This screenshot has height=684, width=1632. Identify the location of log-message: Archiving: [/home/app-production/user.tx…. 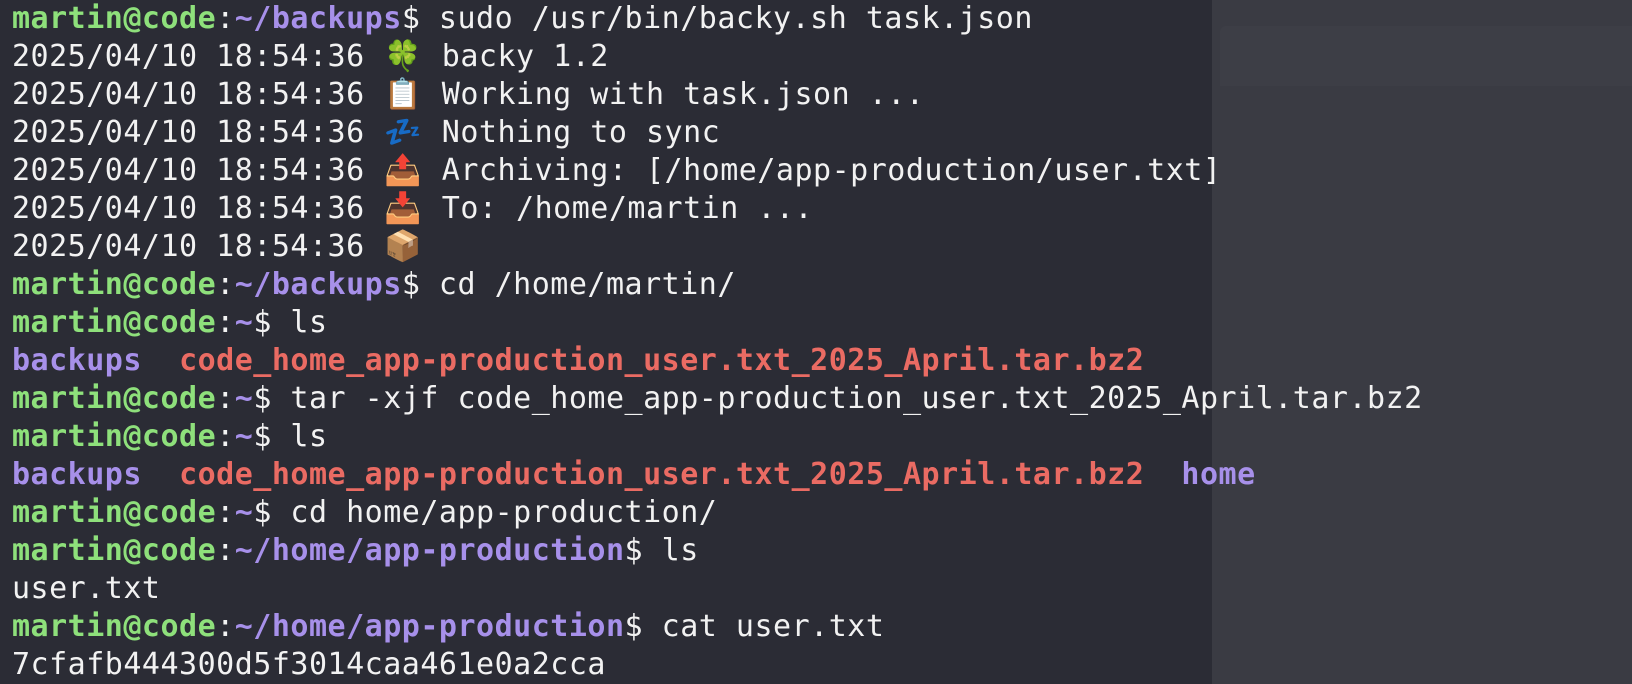
(831, 170).